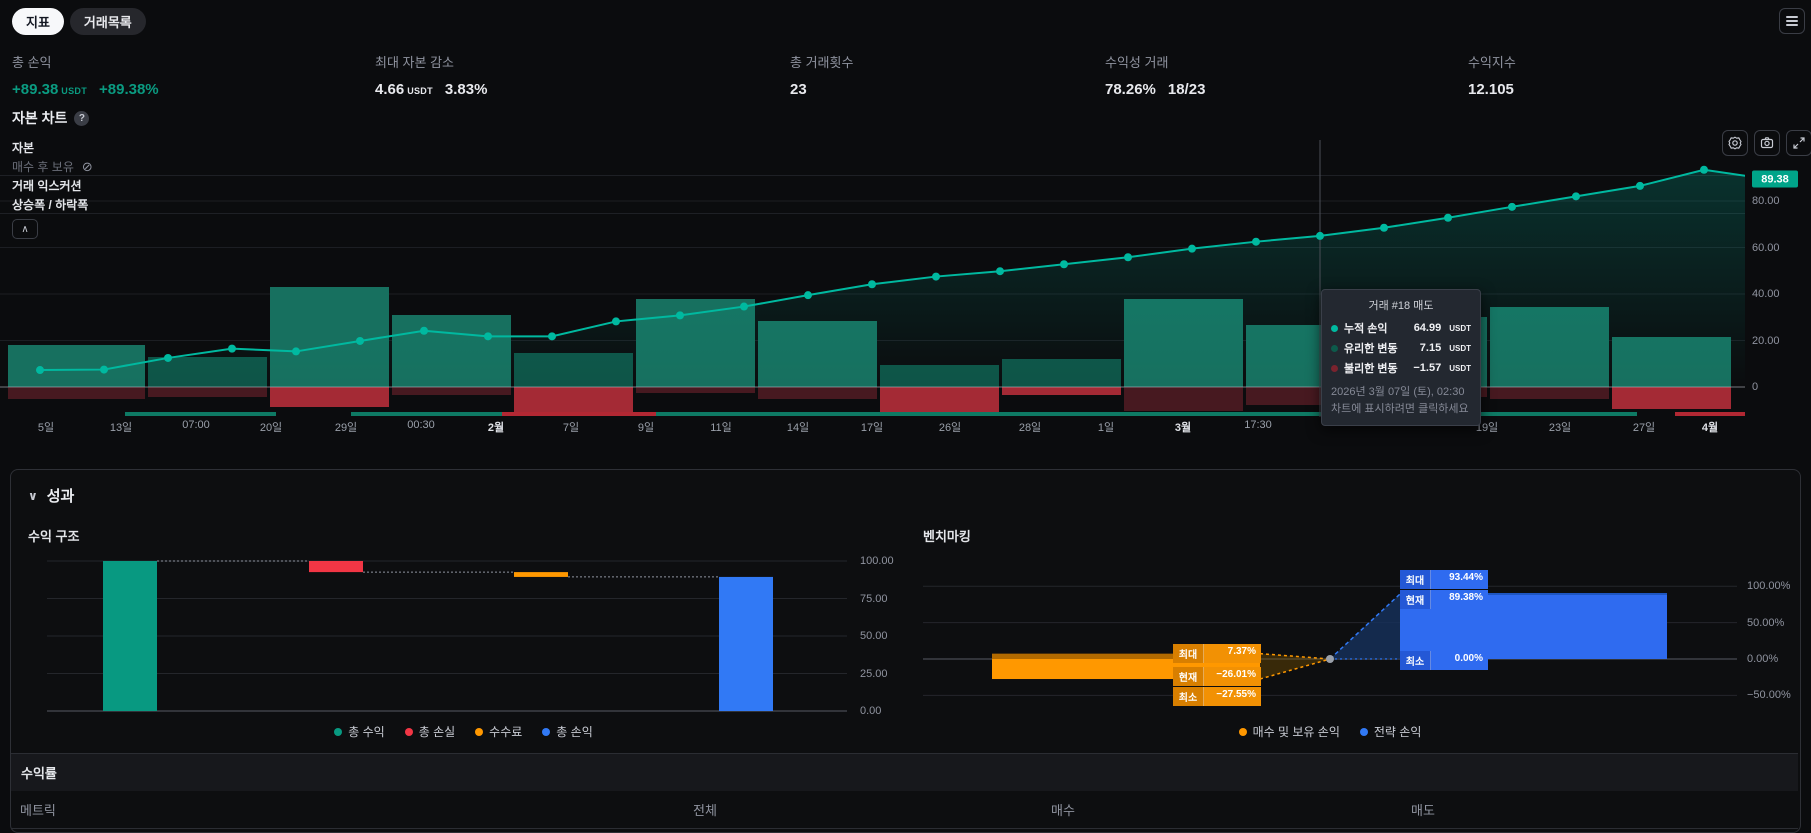 The image size is (1811, 833). Describe the element at coordinates (798, 89) in the screenshot. I see `stat-value: 23` at that location.